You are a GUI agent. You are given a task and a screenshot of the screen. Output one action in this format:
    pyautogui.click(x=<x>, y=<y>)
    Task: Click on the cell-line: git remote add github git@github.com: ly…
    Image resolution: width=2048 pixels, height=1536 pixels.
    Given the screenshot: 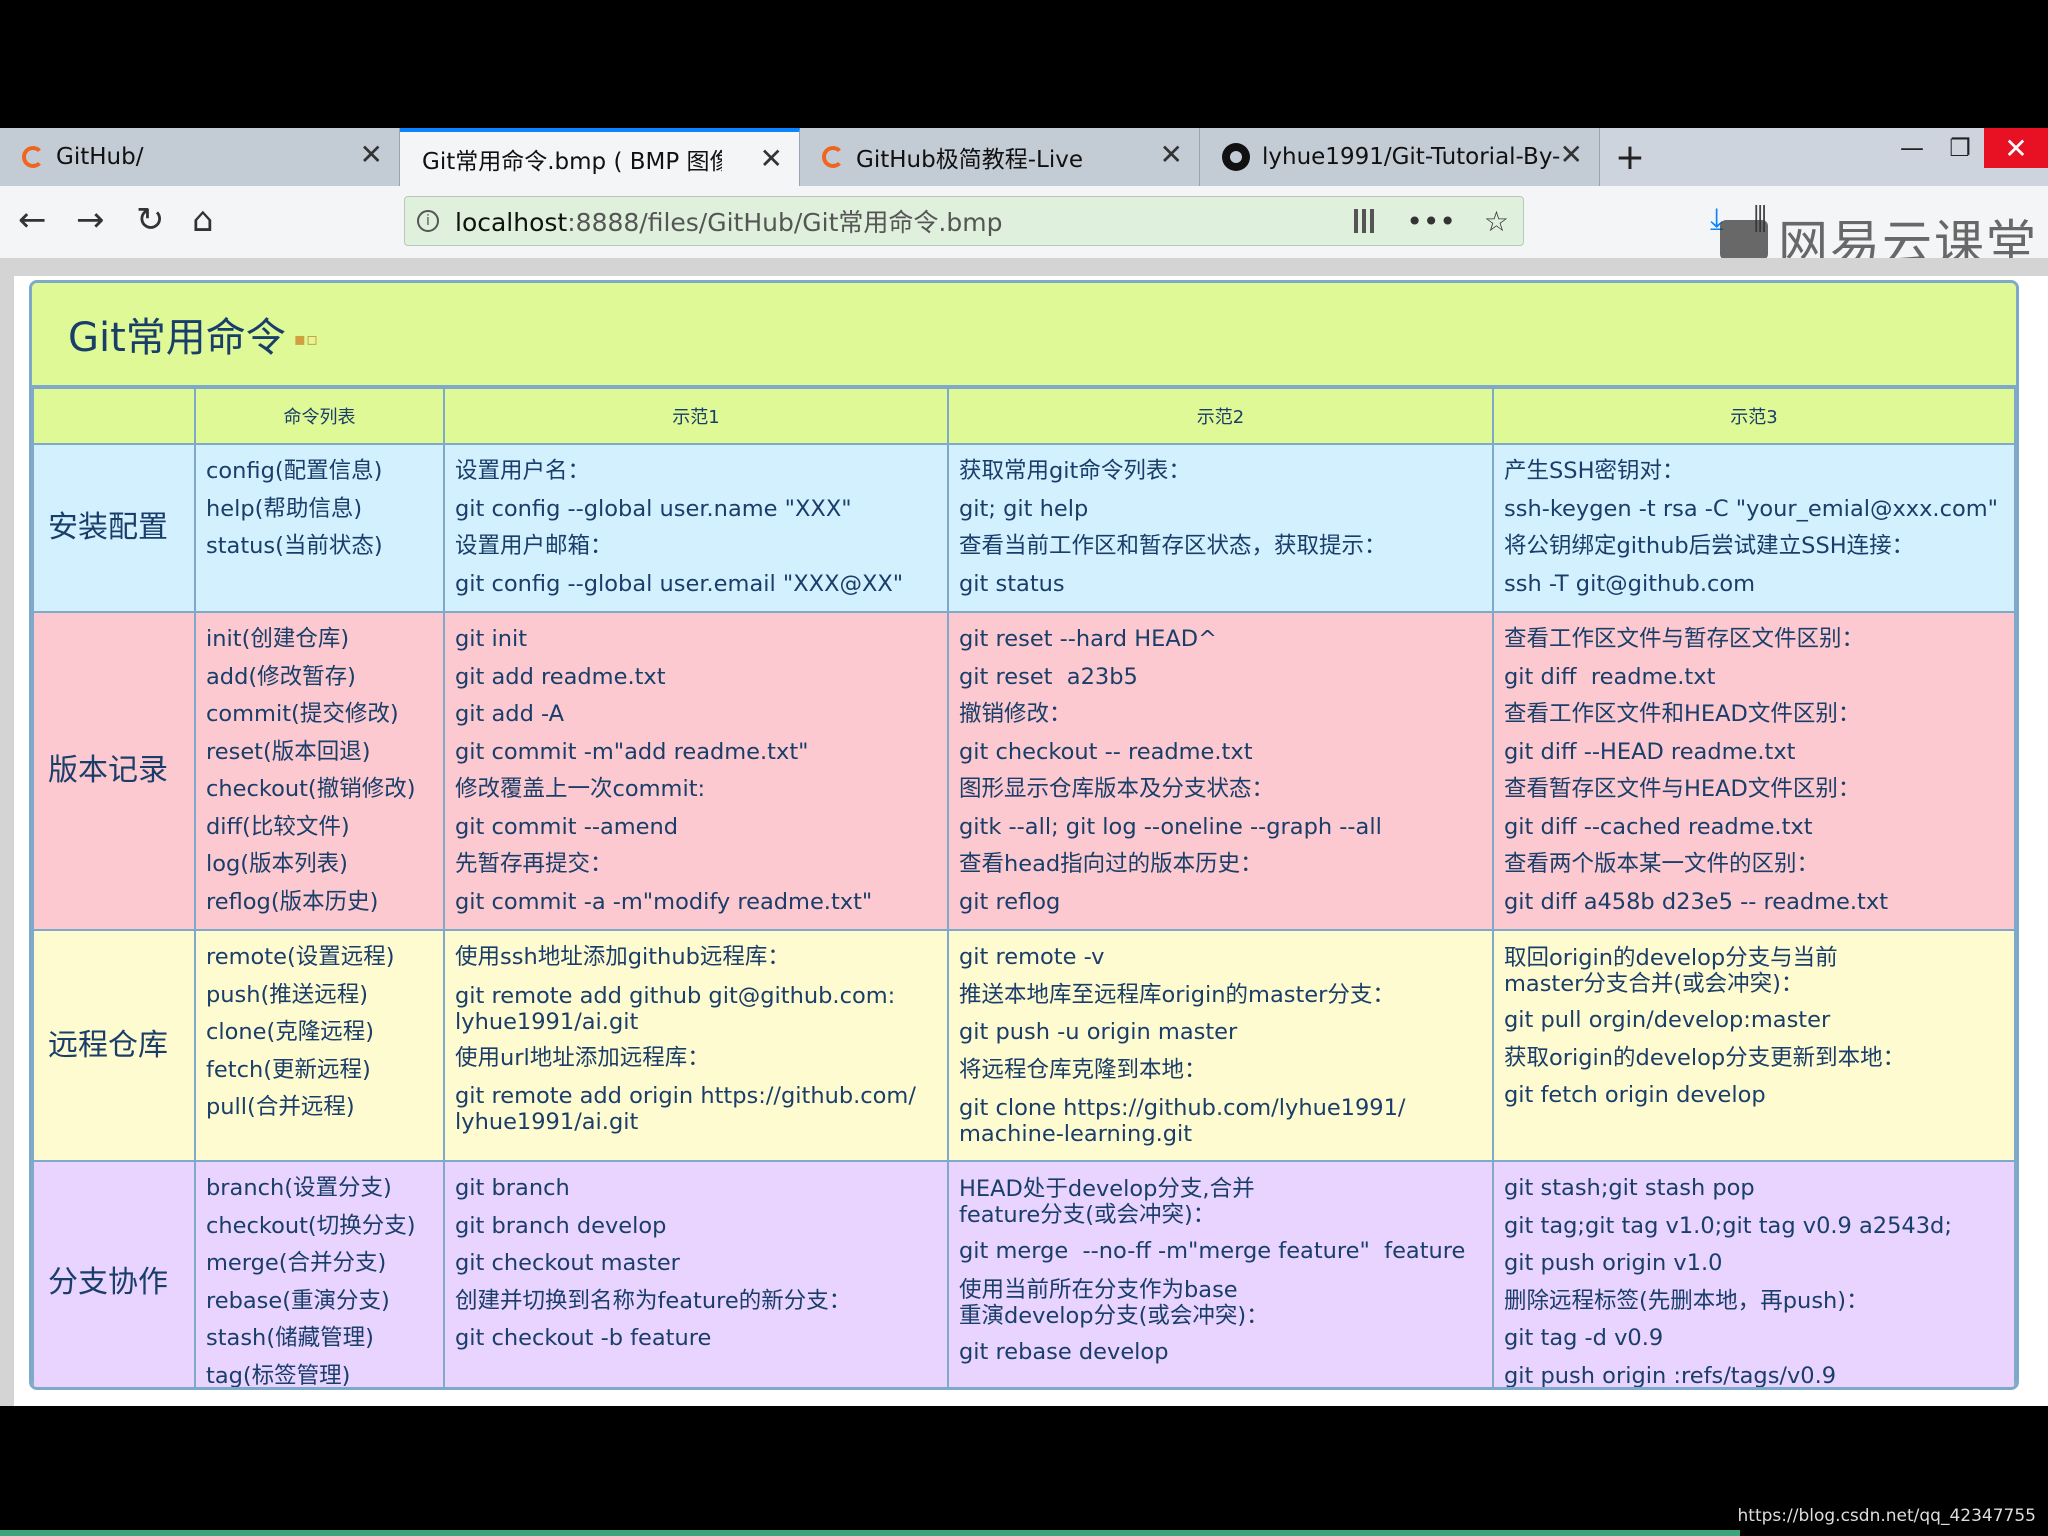 What is the action you would take?
    pyautogui.click(x=675, y=1008)
    